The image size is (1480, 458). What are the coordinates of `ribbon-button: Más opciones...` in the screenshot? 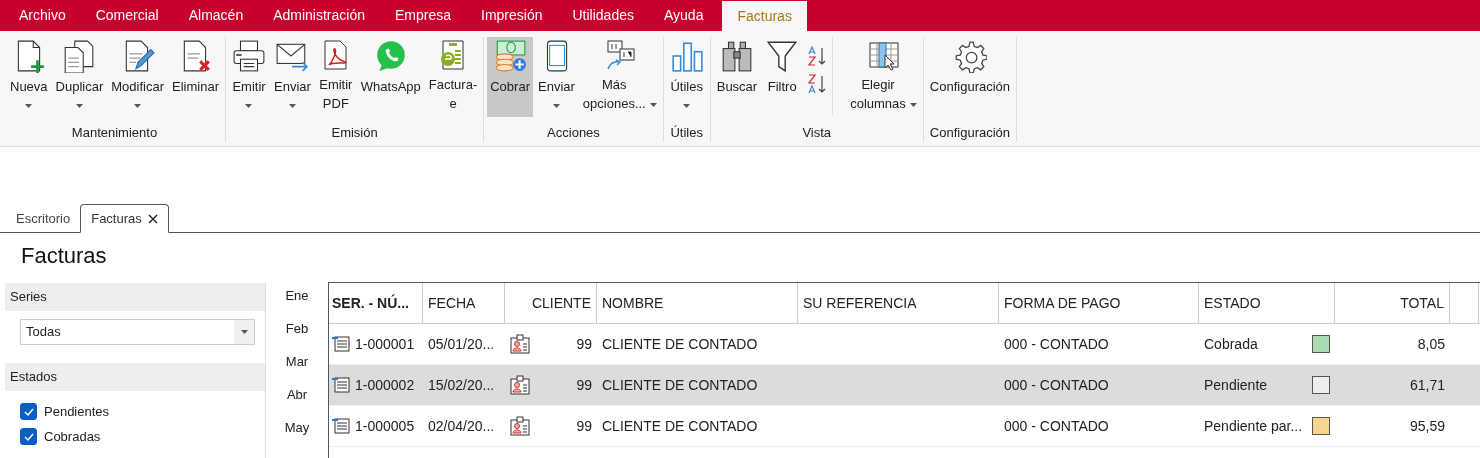 It's located at (619, 77).